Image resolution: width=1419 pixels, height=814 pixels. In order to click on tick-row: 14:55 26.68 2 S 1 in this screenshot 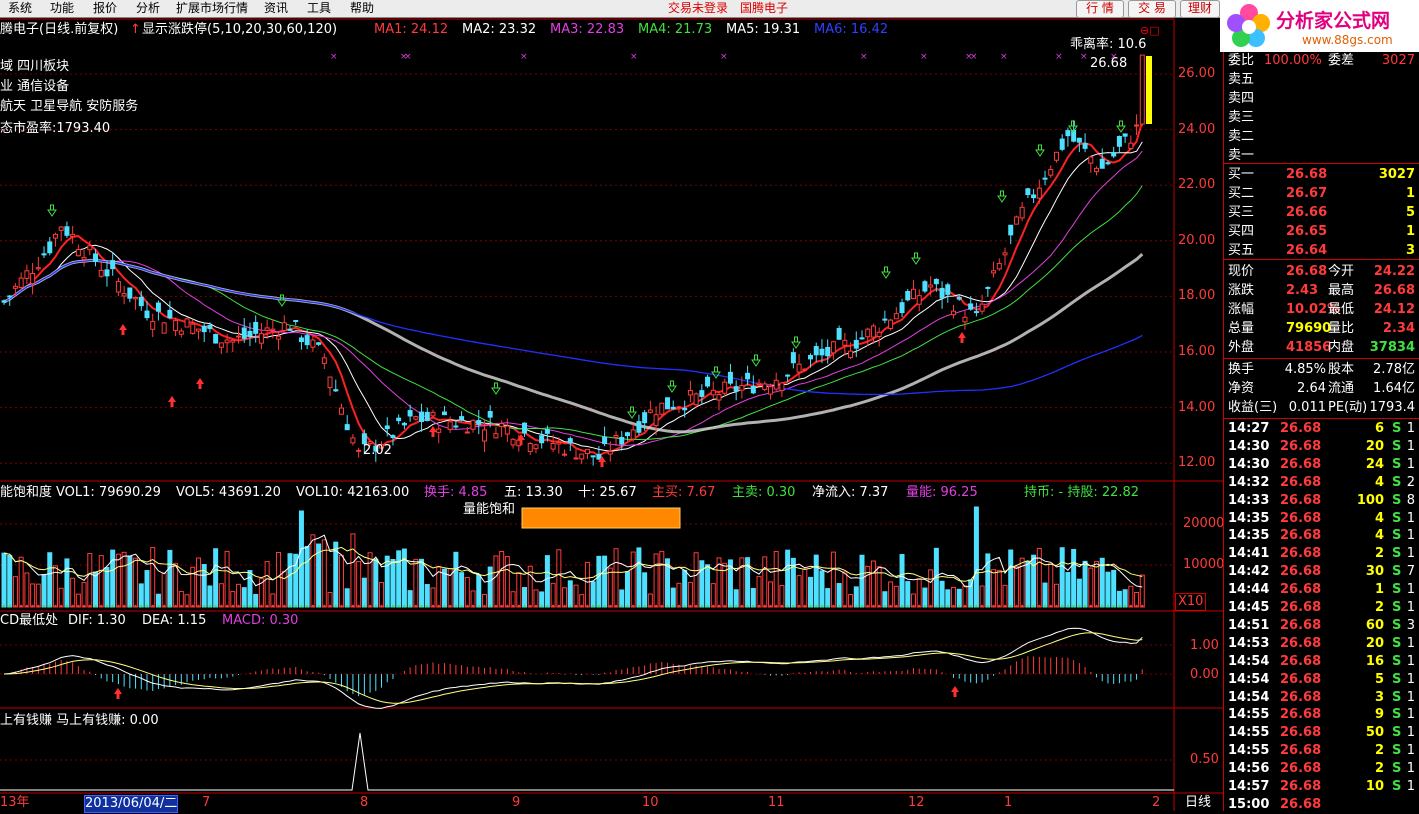, I will do `click(1321, 751)`.